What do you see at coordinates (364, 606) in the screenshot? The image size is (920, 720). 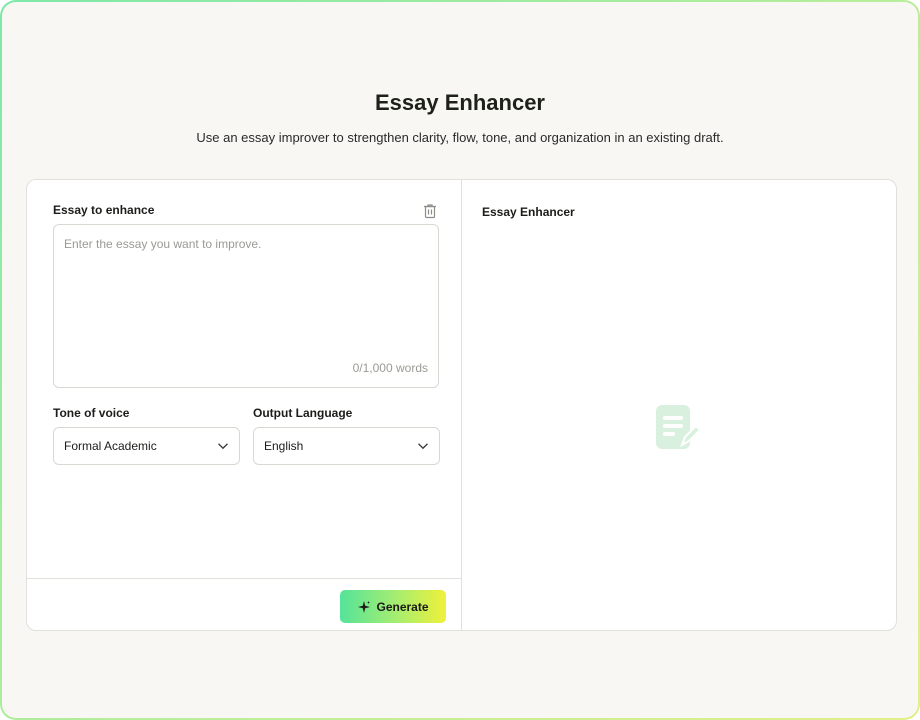 I see `sparkle-icon` at bounding box center [364, 606].